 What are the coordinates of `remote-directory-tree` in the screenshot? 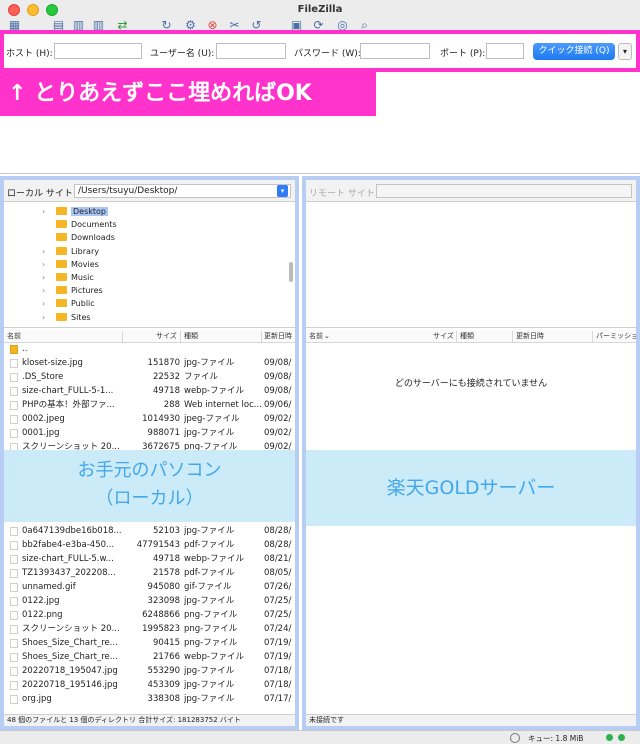 It's located at (471, 265).